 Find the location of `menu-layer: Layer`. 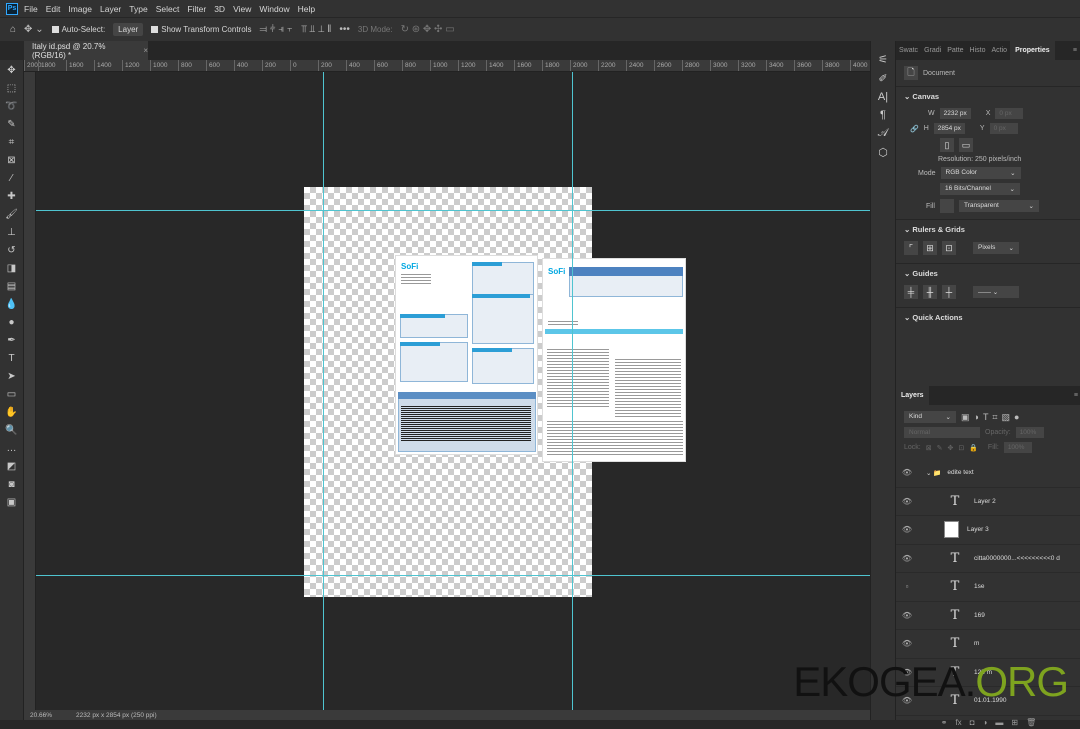

menu-layer: Layer is located at coordinates (110, 9).